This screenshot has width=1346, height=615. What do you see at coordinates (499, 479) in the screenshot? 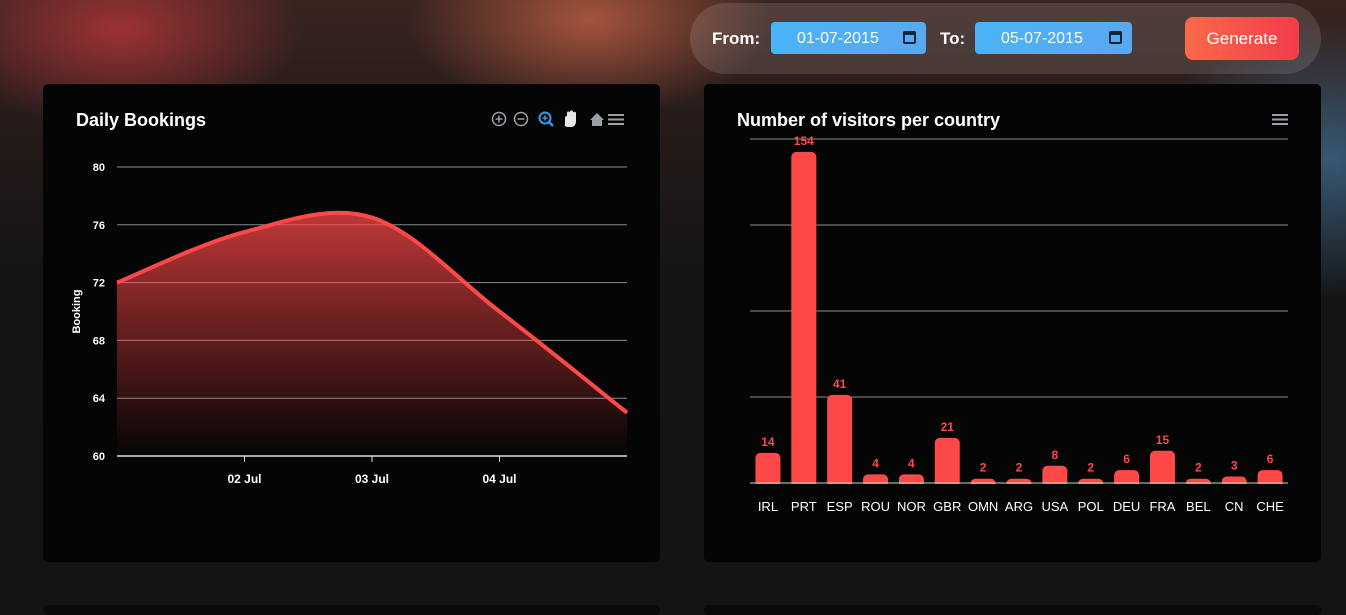
I see `x-tick-label: 04 Jul` at bounding box center [499, 479].